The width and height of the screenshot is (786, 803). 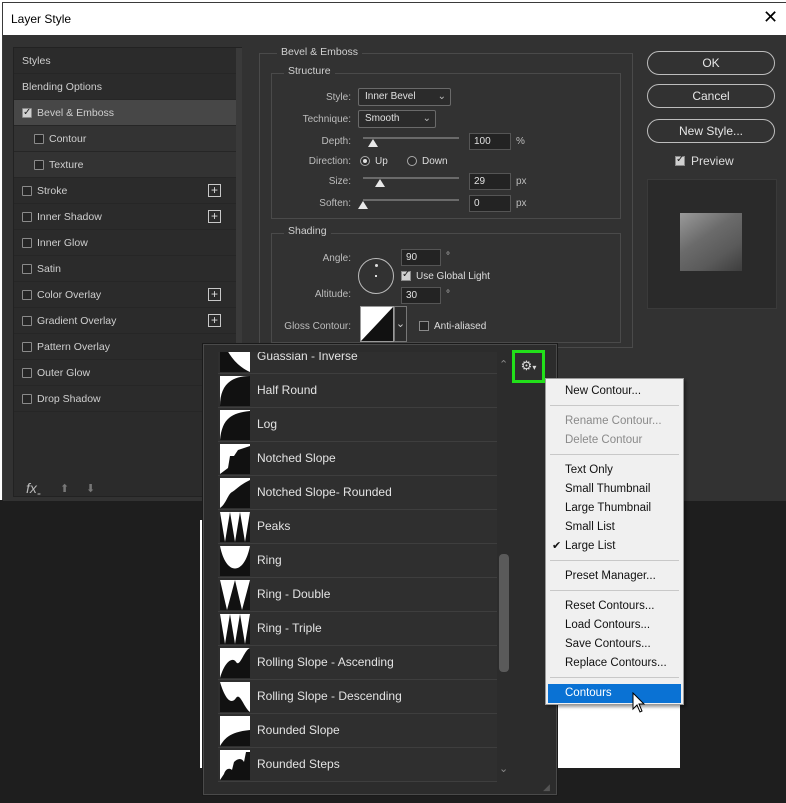 What do you see at coordinates (357, 765) in the screenshot?
I see `contour-row: Rounded Steps` at bounding box center [357, 765].